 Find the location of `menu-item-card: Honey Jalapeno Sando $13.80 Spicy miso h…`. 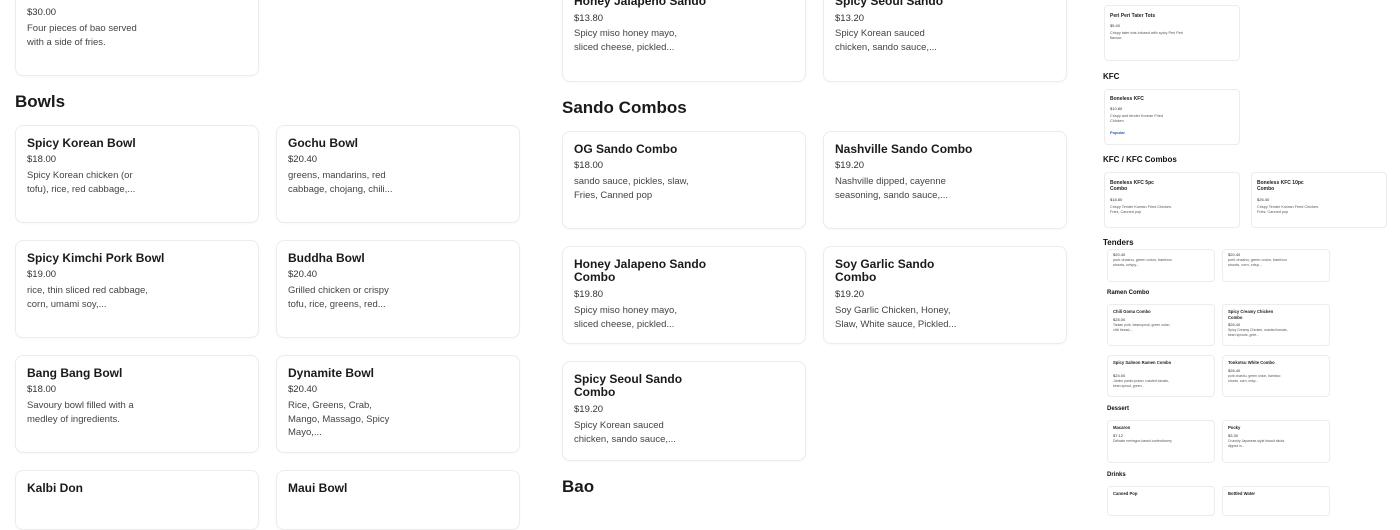

menu-item-card: Honey Jalapeno Sando $13.80 Spicy miso h… is located at coordinates (684, 41).